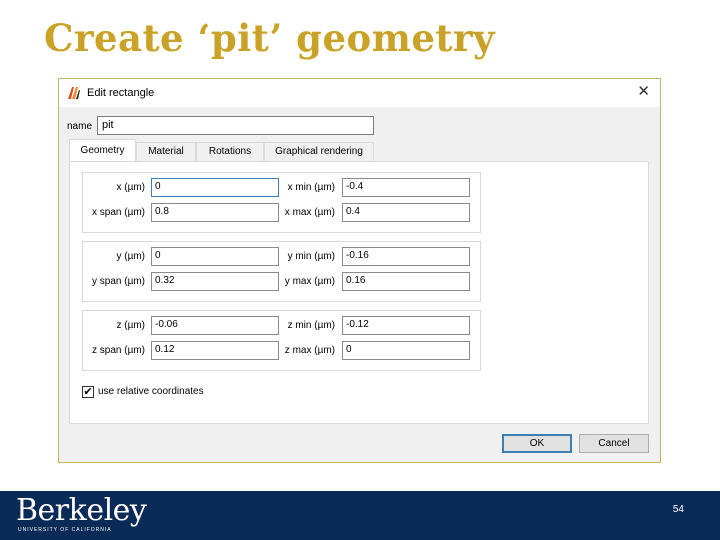  I want to click on x-span-input: 0.8, so click(215, 212).